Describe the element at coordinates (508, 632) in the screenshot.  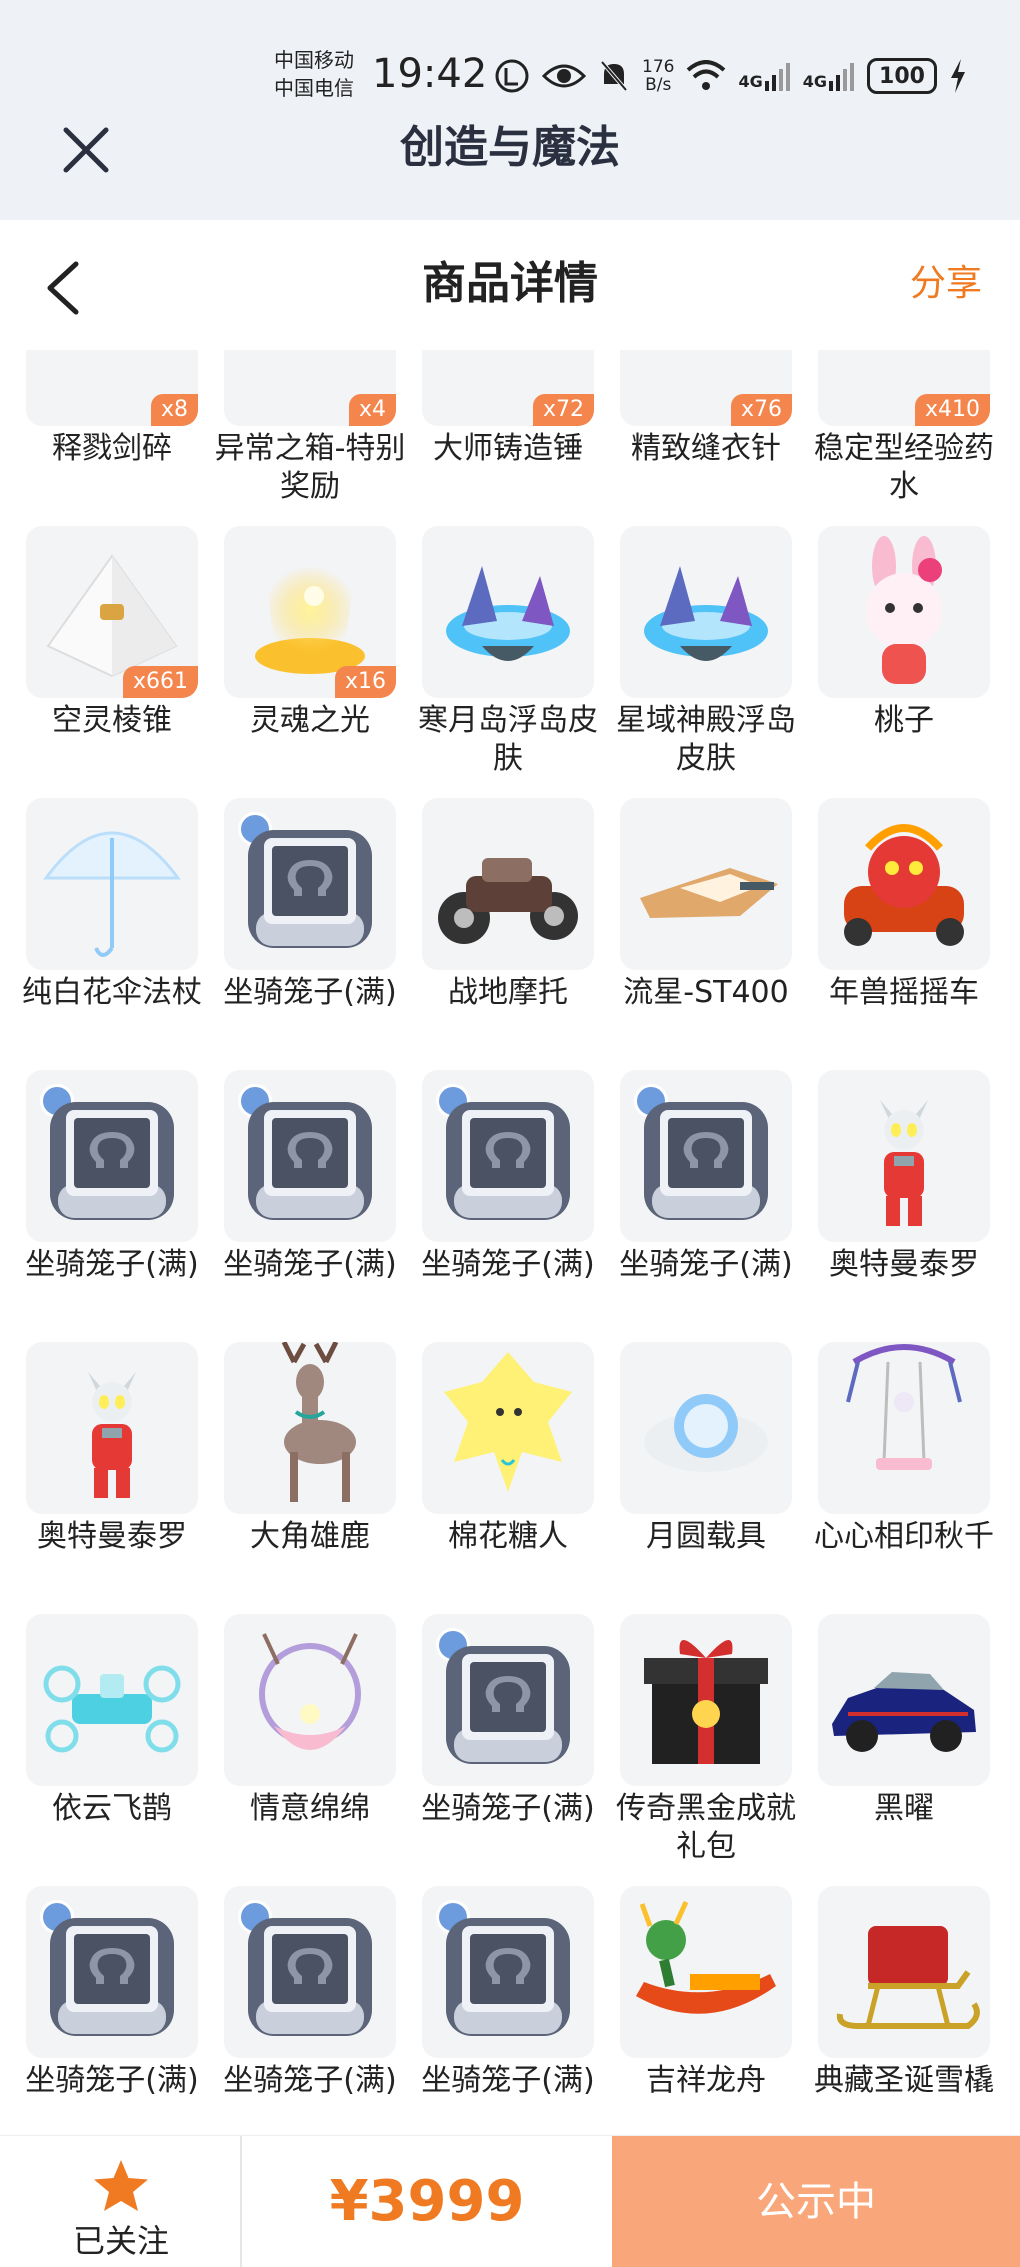
I see `floating-island-icon` at that location.